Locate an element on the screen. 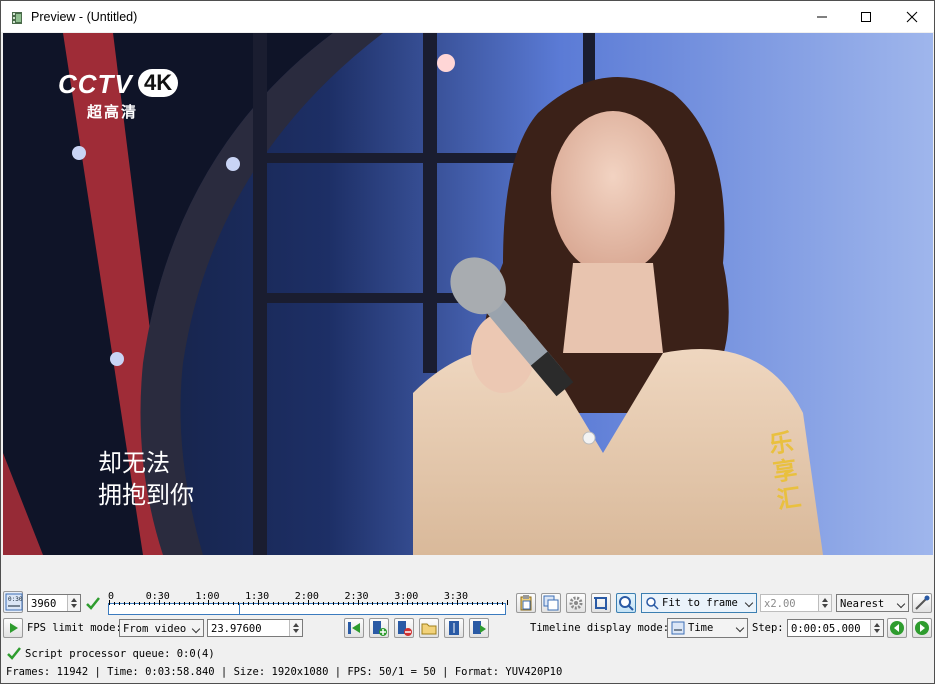 This screenshot has height=684, width=935. jump-to-start-button is located at coordinates (354, 628).